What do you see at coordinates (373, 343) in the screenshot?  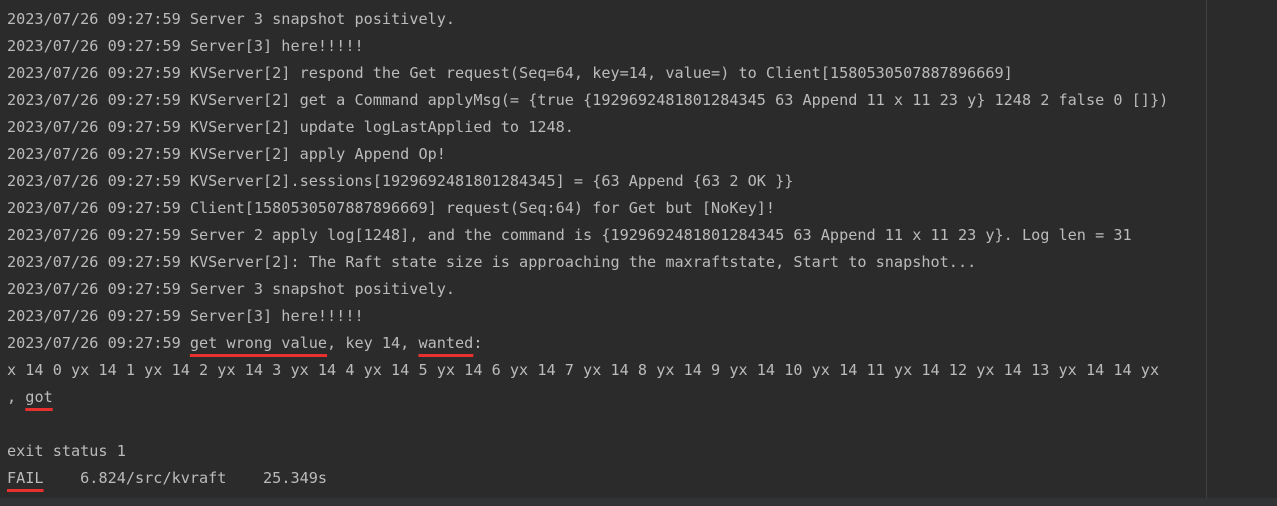 I see `error-line-middle: , key 14,` at bounding box center [373, 343].